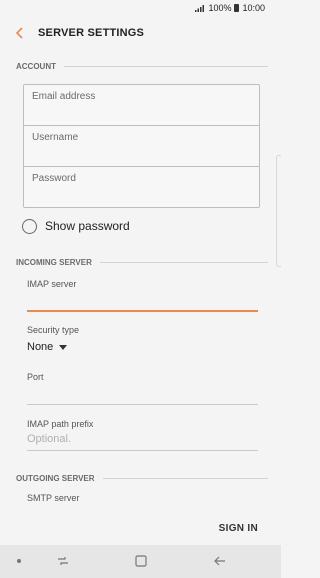 Image resolution: width=320 pixels, height=578 pixels. Describe the element at coordinates (55, 137) in the screenshot. I see `username-placeholder: Username` at that location.